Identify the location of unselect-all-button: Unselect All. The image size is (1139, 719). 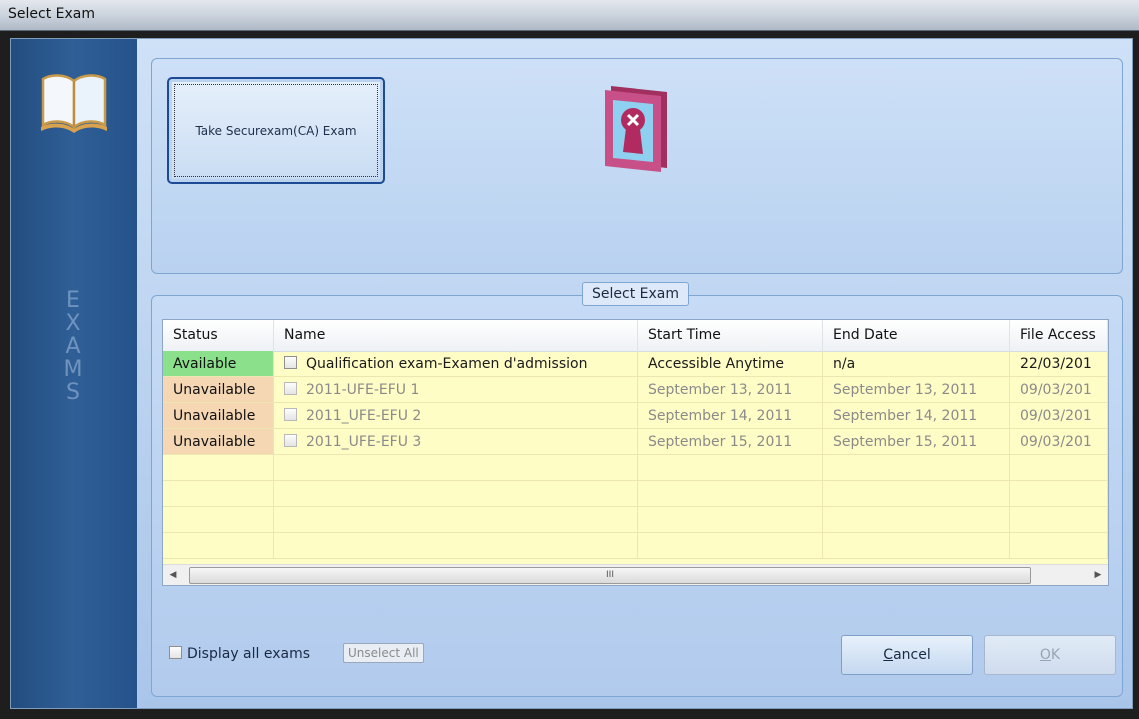
(383, 653).